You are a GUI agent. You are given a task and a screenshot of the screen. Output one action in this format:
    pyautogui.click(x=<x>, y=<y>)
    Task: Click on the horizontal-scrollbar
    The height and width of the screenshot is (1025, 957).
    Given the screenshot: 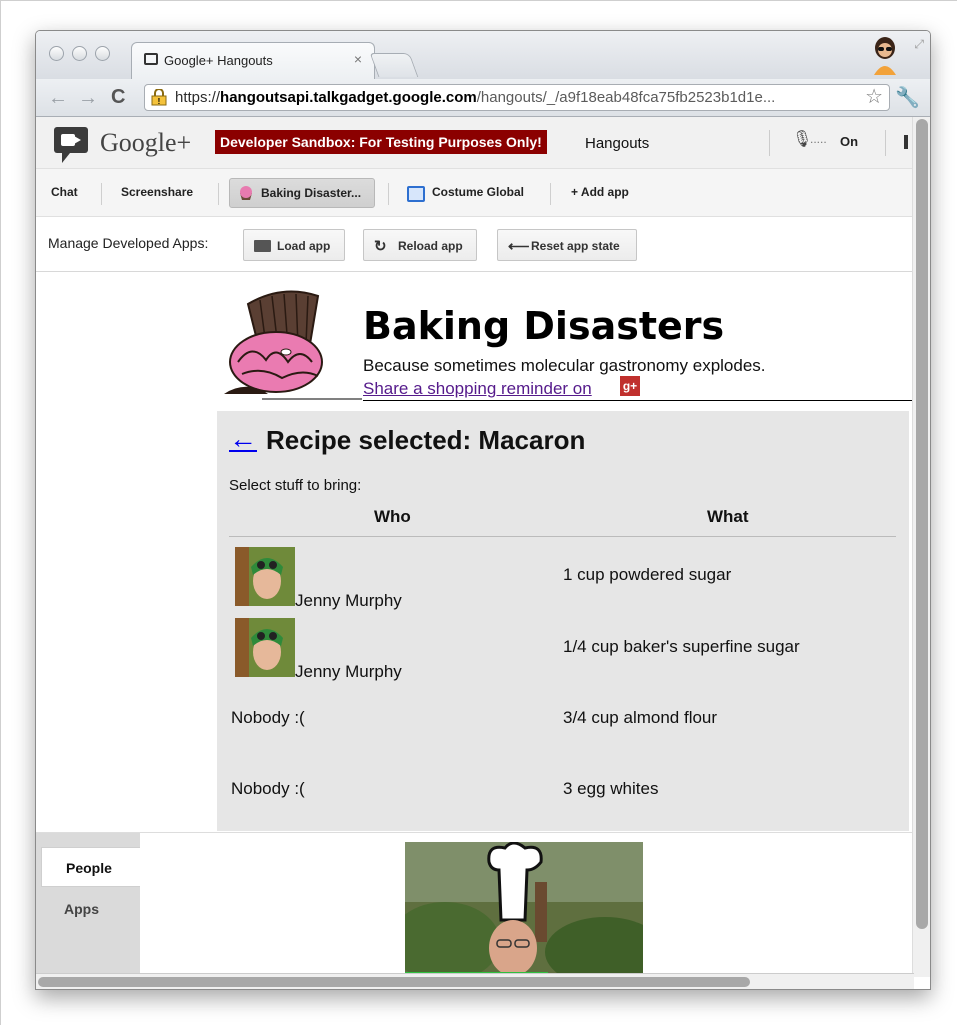 What is the action you would take?
    pyautogui.click(x=475, y=981)
    